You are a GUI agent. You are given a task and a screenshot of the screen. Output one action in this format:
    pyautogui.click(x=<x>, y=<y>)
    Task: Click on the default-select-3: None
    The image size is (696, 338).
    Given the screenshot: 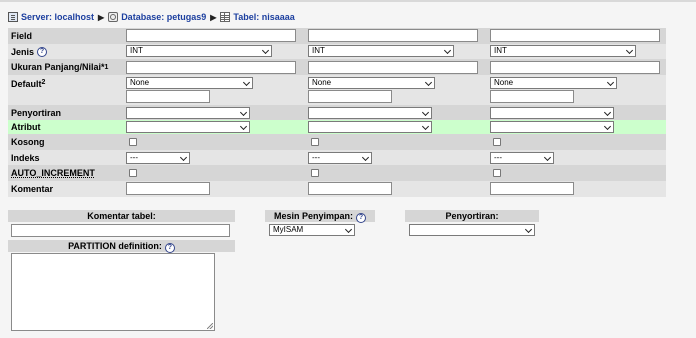 What is the action you would take?
    pyautogui.click(x=553, y=83)
    